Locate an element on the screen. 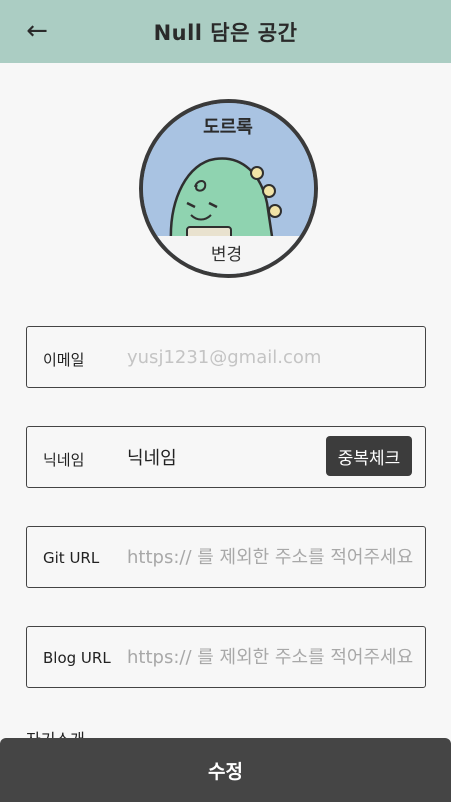 The height and width of the screenshot is (802, 451). nickname-label: 닉네임 is located at coordinates (64, 460).